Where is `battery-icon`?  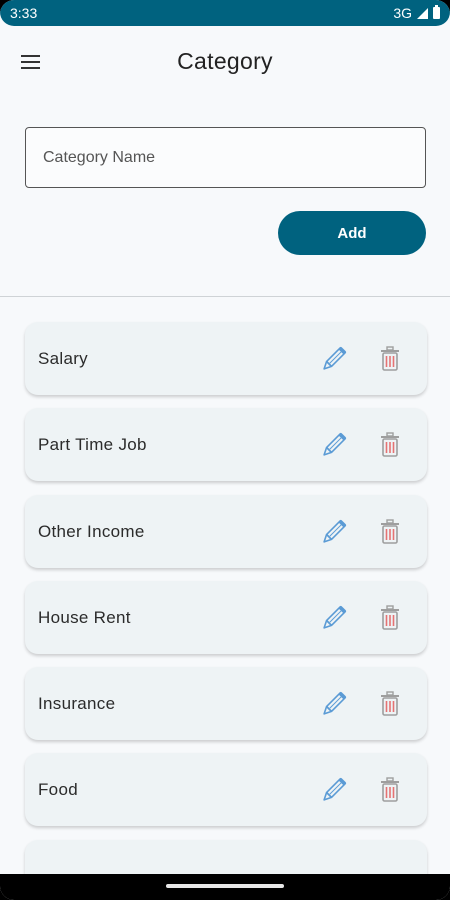 battery-icon is located at coordinates (436, 12).